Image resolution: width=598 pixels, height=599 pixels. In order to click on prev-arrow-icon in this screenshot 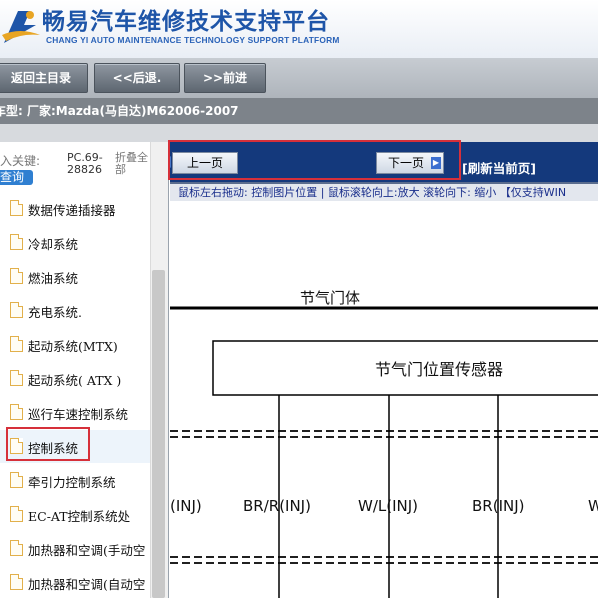, I will do `click(170, 162)`.